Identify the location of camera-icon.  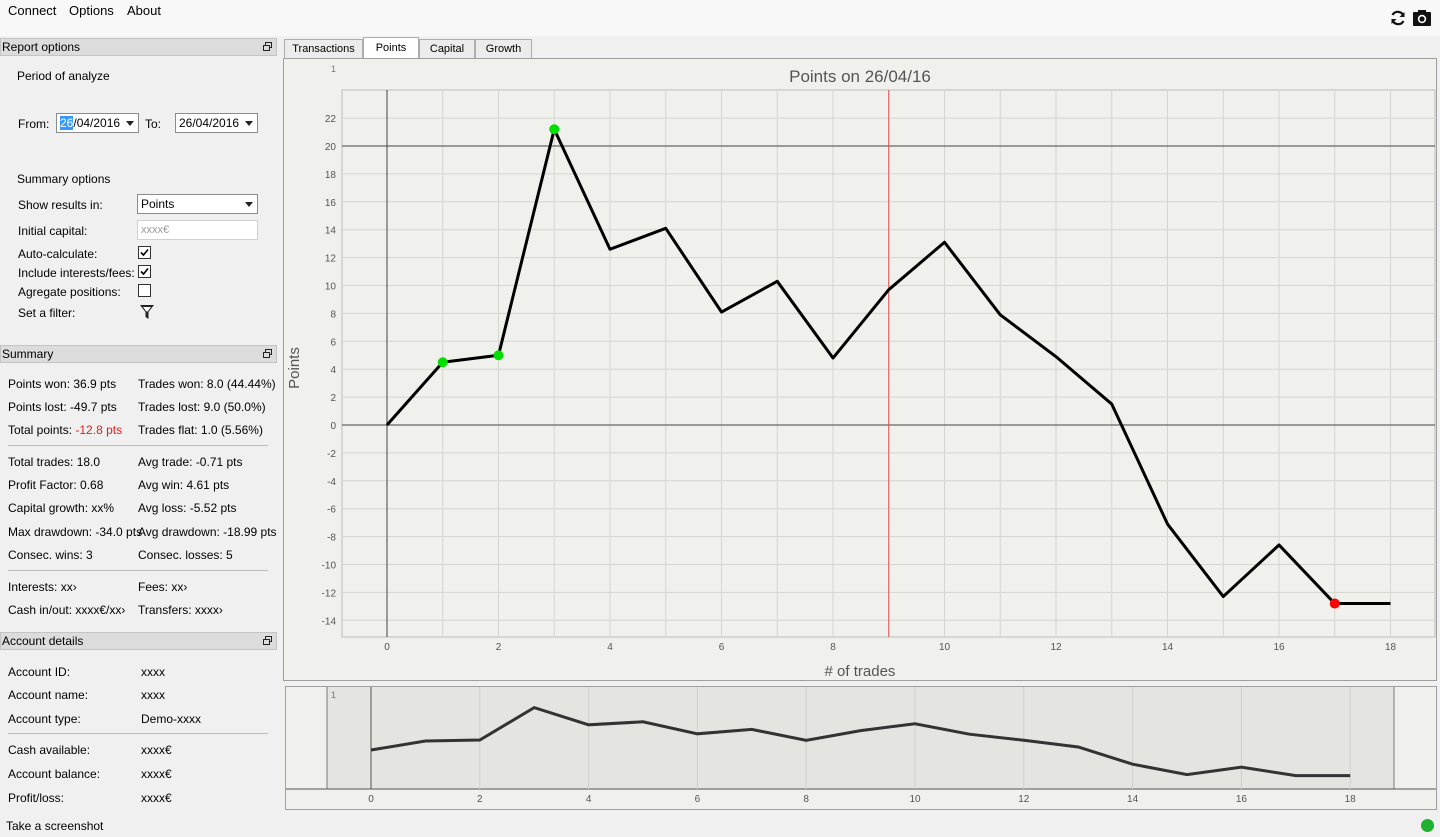
(1422, 18).